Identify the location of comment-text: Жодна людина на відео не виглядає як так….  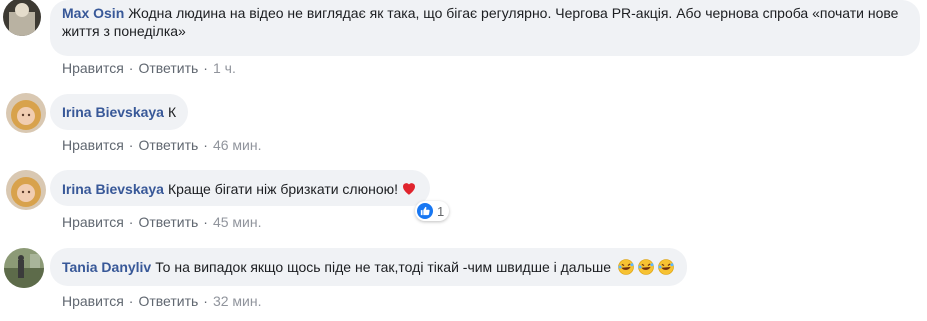
(480, 22).